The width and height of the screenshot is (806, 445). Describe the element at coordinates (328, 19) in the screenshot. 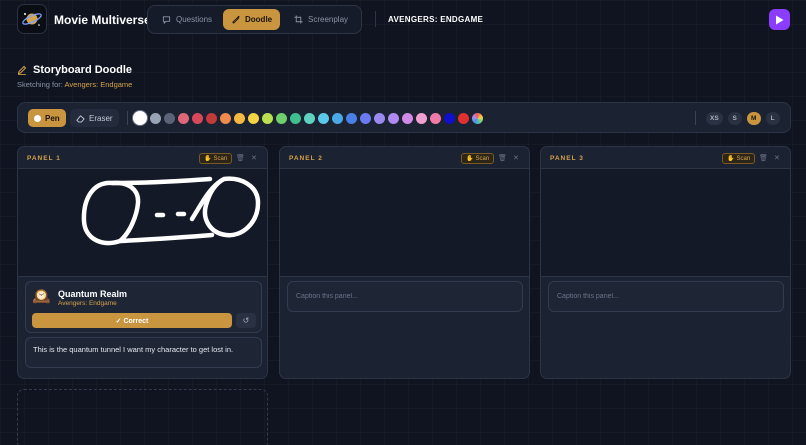

I see `tab-screenplay-label: Screenplay` at that location.